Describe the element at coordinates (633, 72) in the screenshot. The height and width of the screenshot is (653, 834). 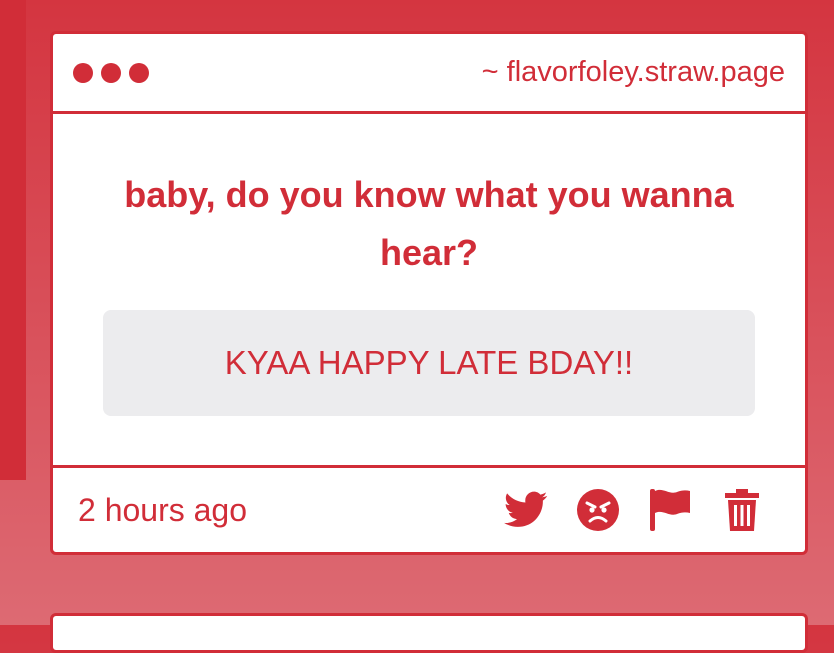
I see `site-url: ~ flavorfoley.straw.page` at that location.